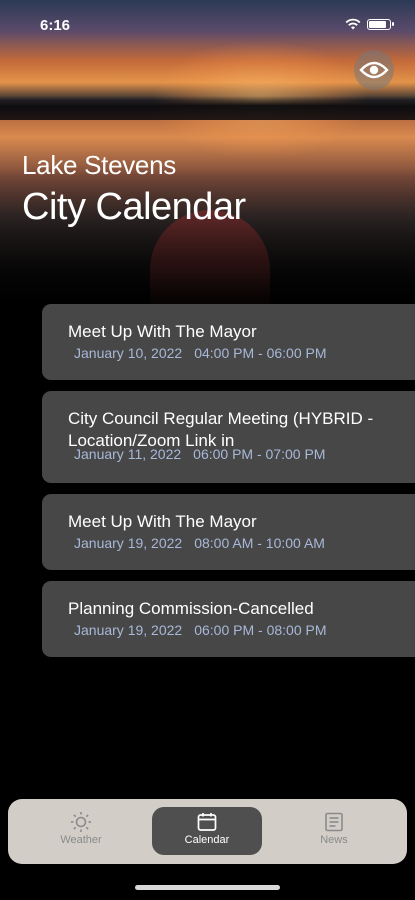 Image resolution: width=415 pixels, height=900 pixels. I want to click on newspaper-icon, so click(334, 822).